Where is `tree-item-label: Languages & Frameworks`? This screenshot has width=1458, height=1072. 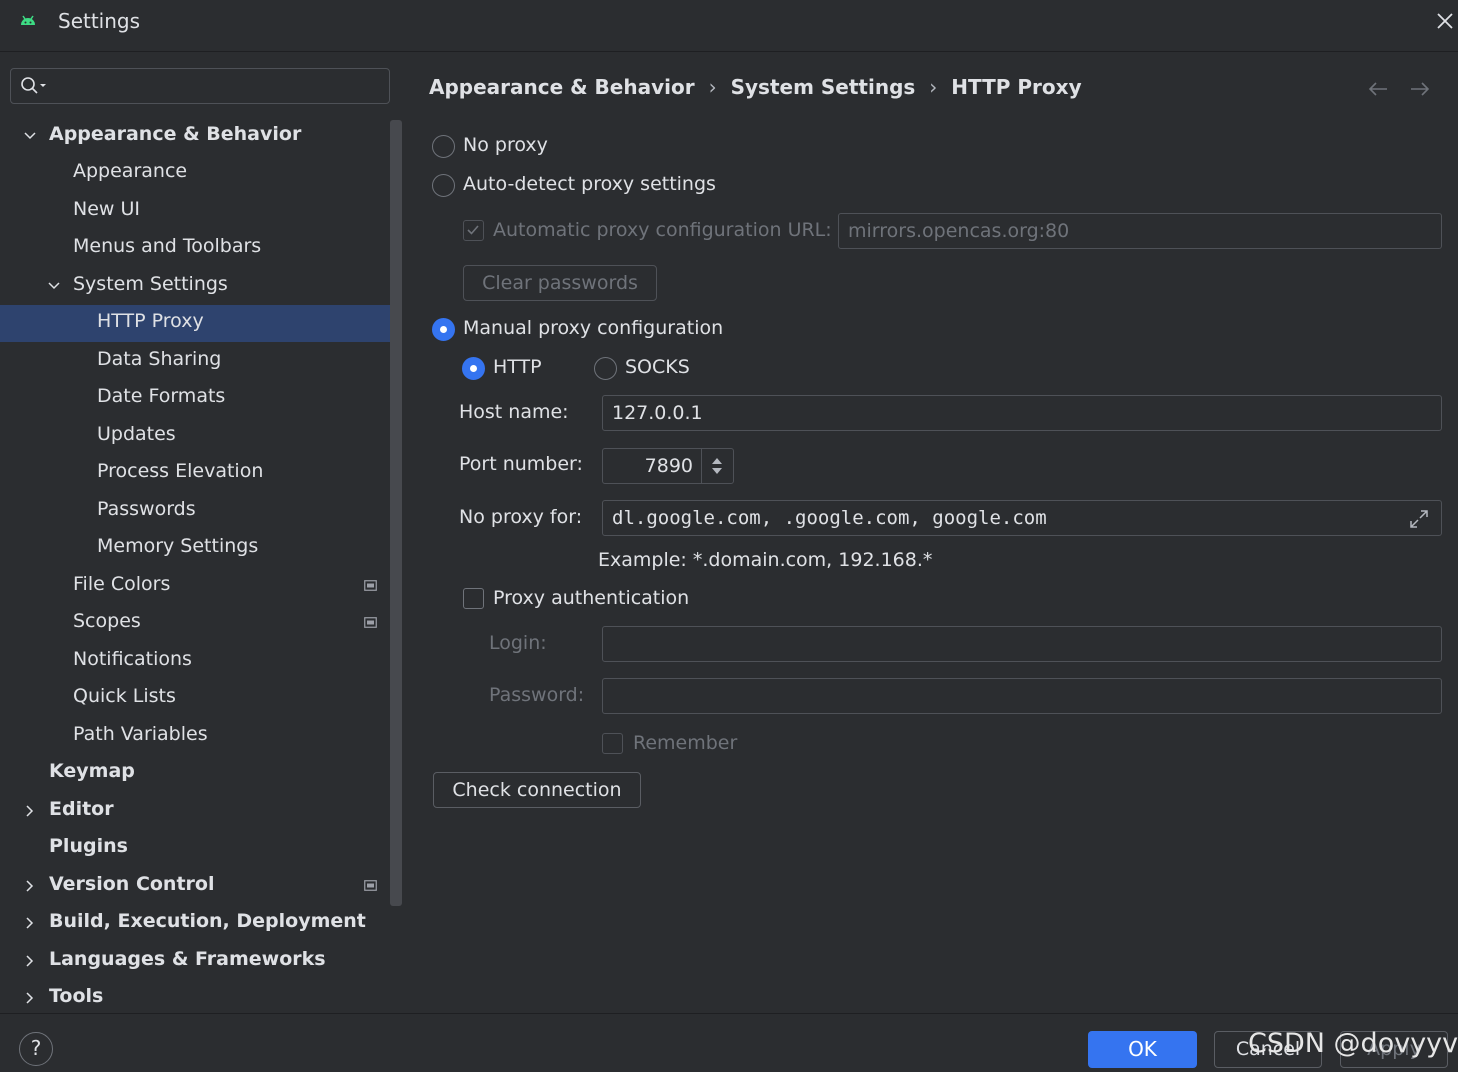
tree-item-label: Languages & Frameworks is located at coordinates (187, 959).